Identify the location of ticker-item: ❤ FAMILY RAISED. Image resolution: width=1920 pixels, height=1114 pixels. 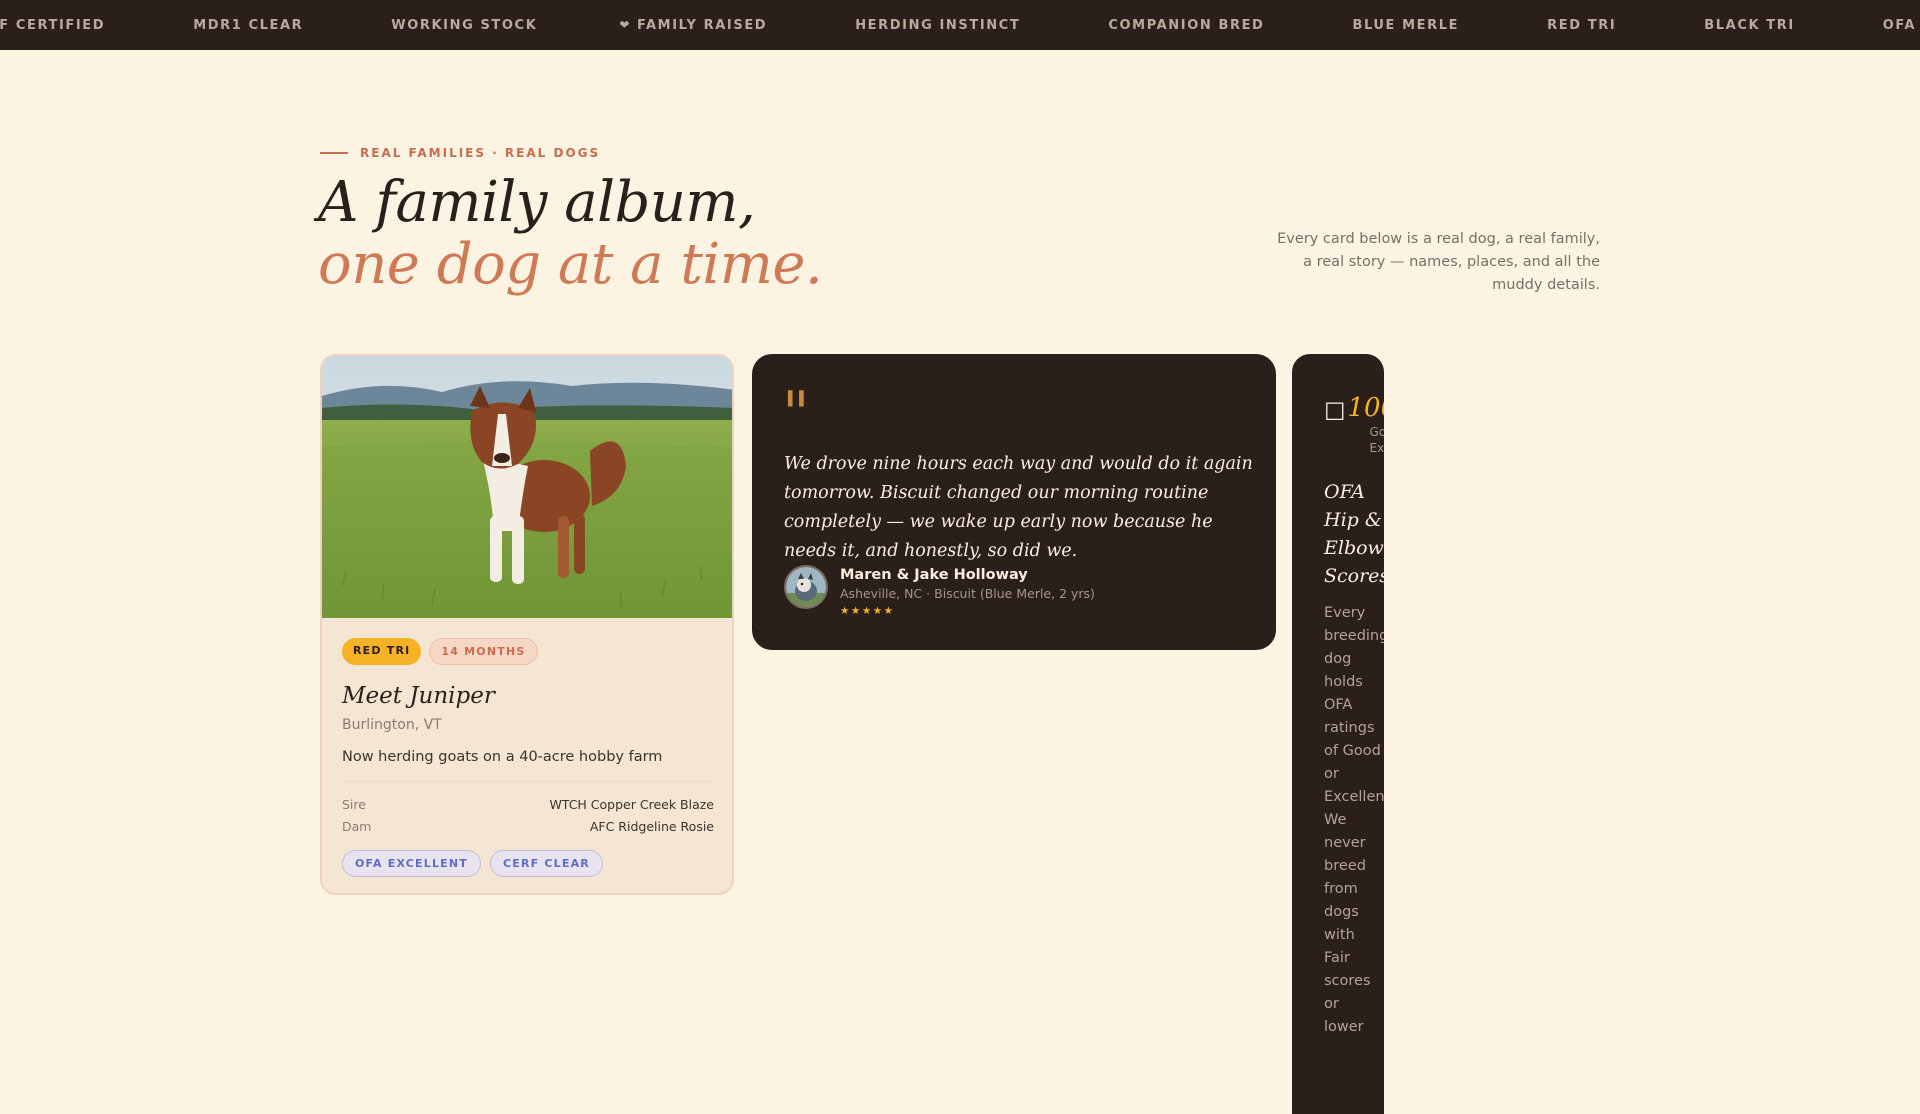
(693, 25).